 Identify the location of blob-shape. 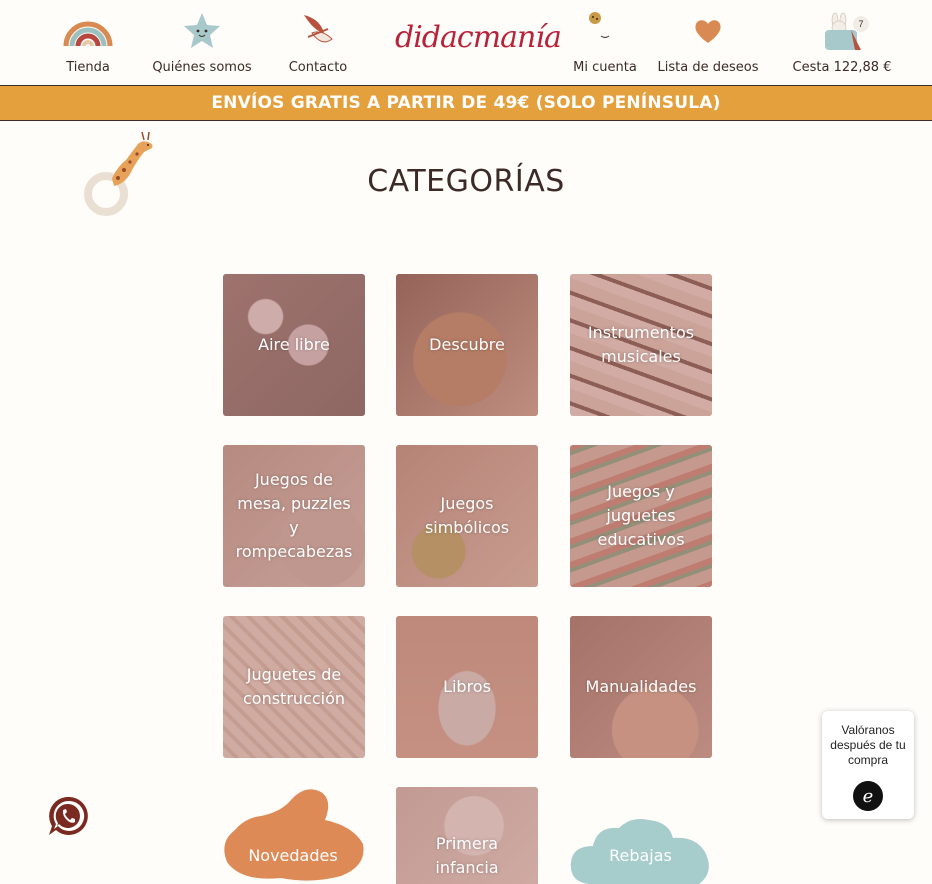
(294, 835).